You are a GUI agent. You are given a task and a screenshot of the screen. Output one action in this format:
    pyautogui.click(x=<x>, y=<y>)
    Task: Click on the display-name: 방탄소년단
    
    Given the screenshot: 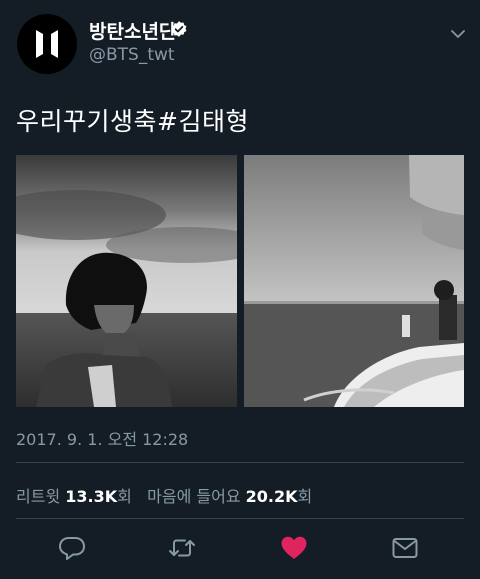 What is the action you would take?
    pyautogui.click(x=132, y=30)
    